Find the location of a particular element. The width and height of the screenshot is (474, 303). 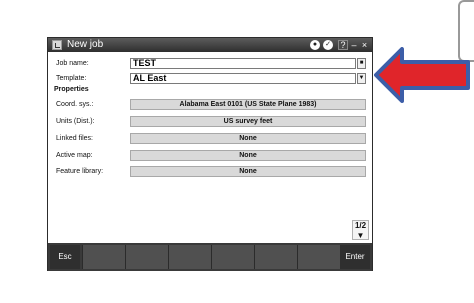

active-map-label: Active map: is located at coordinates (74, 155).